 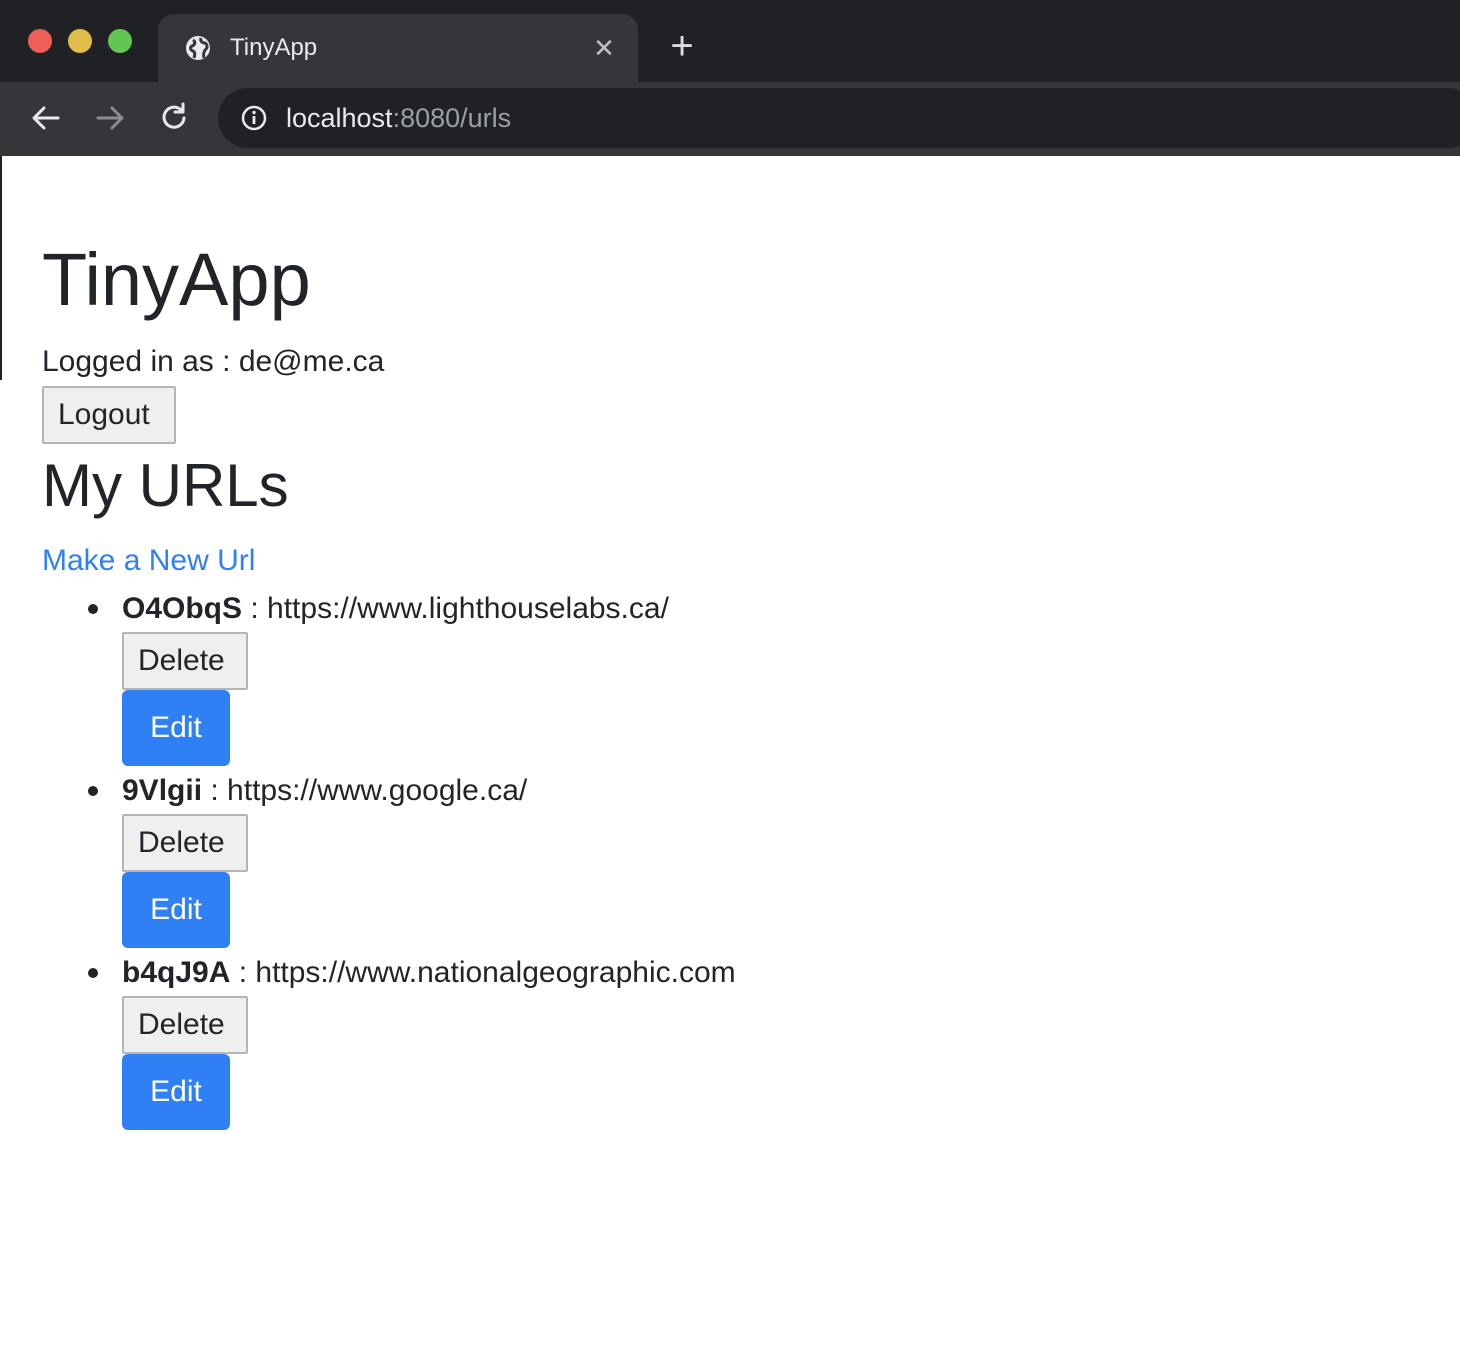 I want to click on address-bar: localhost:8080/urls, so click(x=839, y=118).